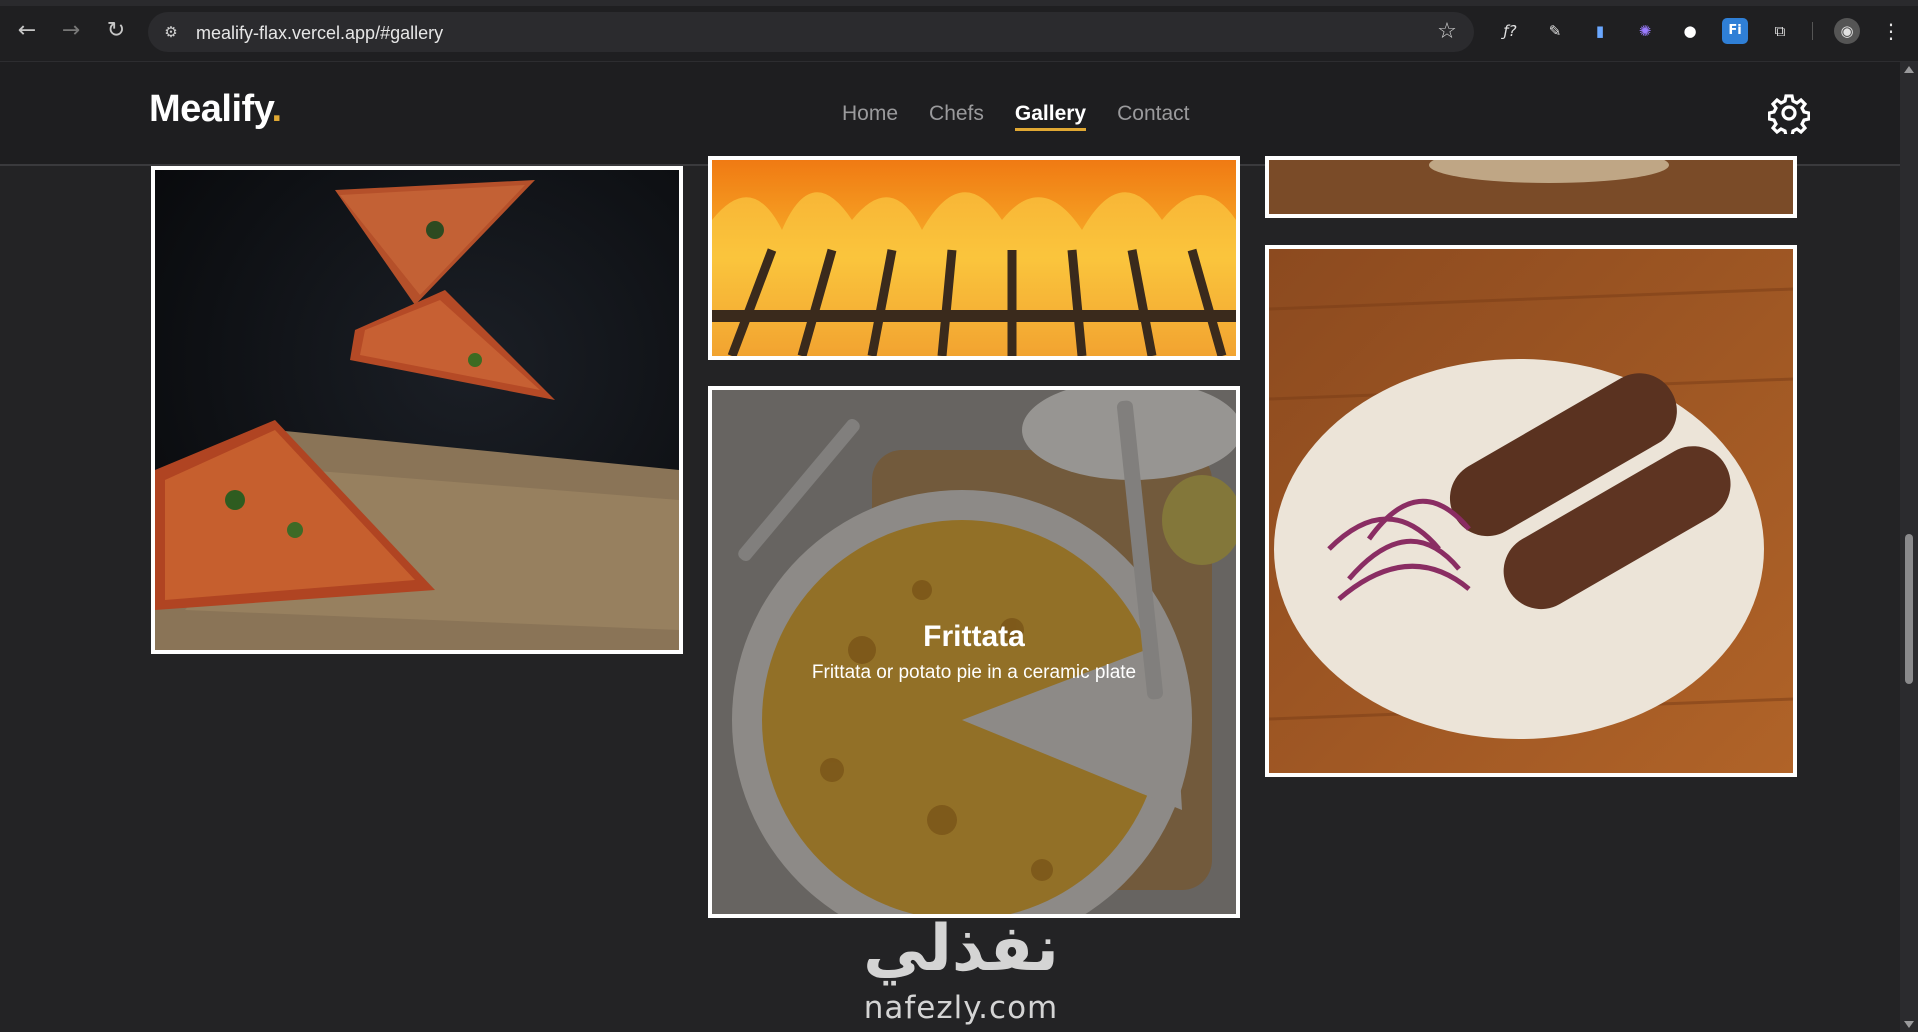 Image resolution: width=1918 pixels, height=1032 pixels. Describe the element at coordinates (1735, 31) in the screenshot. I see `fi-icon: Fi` at that location.